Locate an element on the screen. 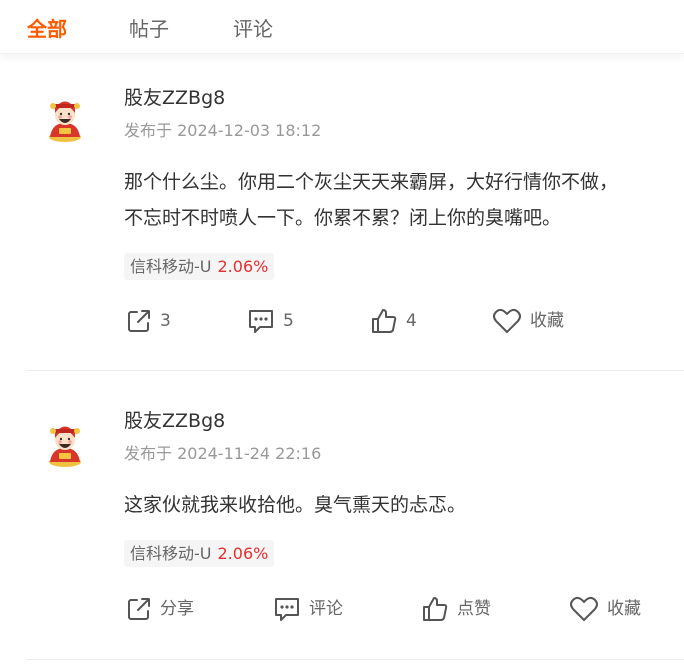 This screenshot has width=684, height=665. post-content-line: 那个什么尘。你用二个灰尘天天来霸屏，大好行情你不做， is located at coordinates (371, 182).